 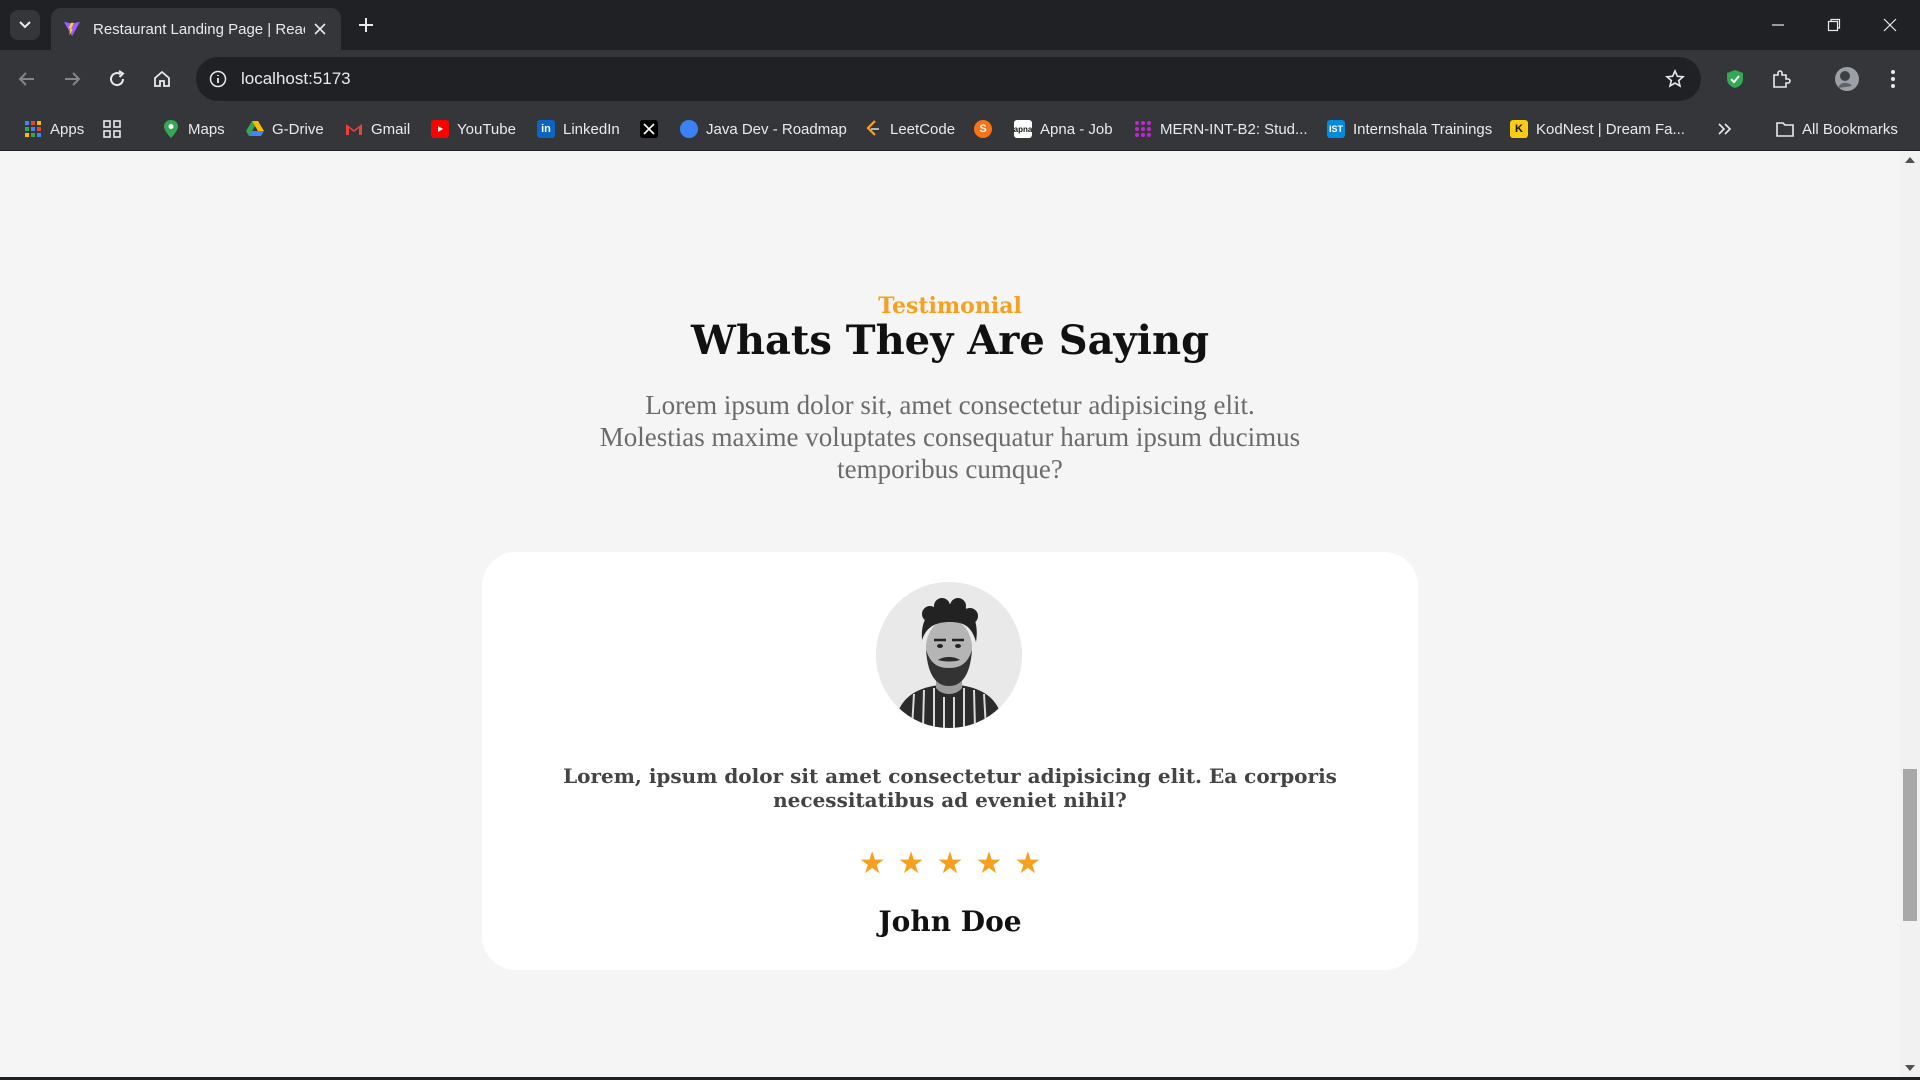 What do you see at coordinates (1850, 129) in the screenshot?
I see `all-bookmarks-label: All Bookmarks` at bounding box center [1850, 129].